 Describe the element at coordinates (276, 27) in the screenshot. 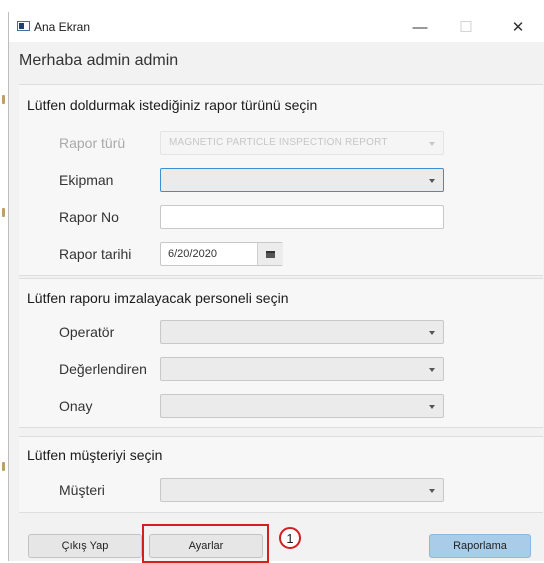

I see `title-bar: Ana Ekran — ☐ ✕` at that location.